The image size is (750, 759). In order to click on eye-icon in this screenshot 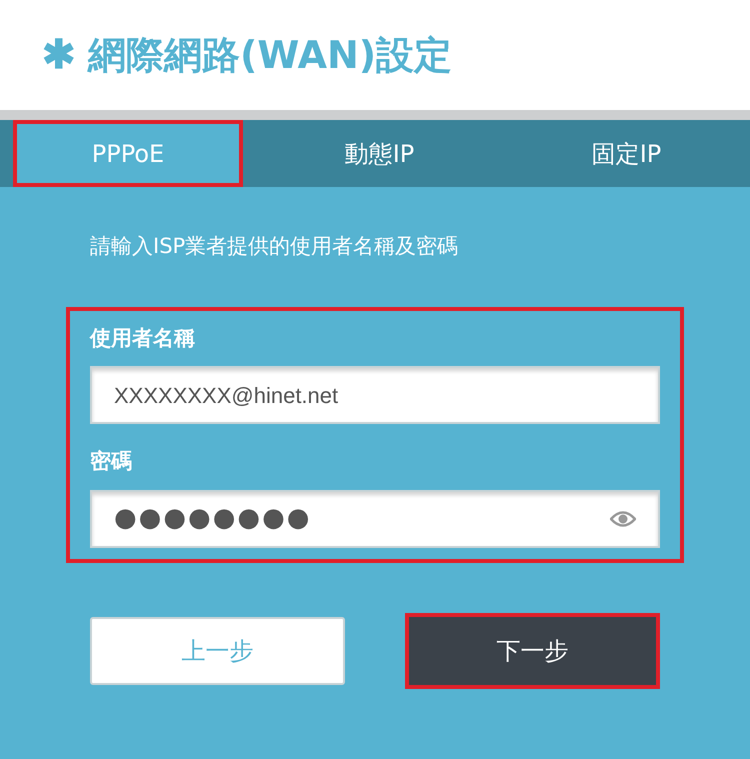, I will do `click(623, 519)`.